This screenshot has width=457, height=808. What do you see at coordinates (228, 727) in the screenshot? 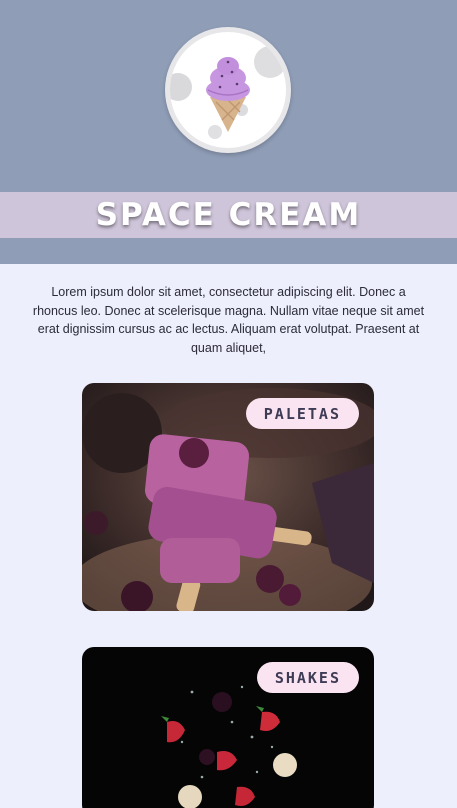
I see `card-shakes: SHAKES` at bounding box center [228, 727].